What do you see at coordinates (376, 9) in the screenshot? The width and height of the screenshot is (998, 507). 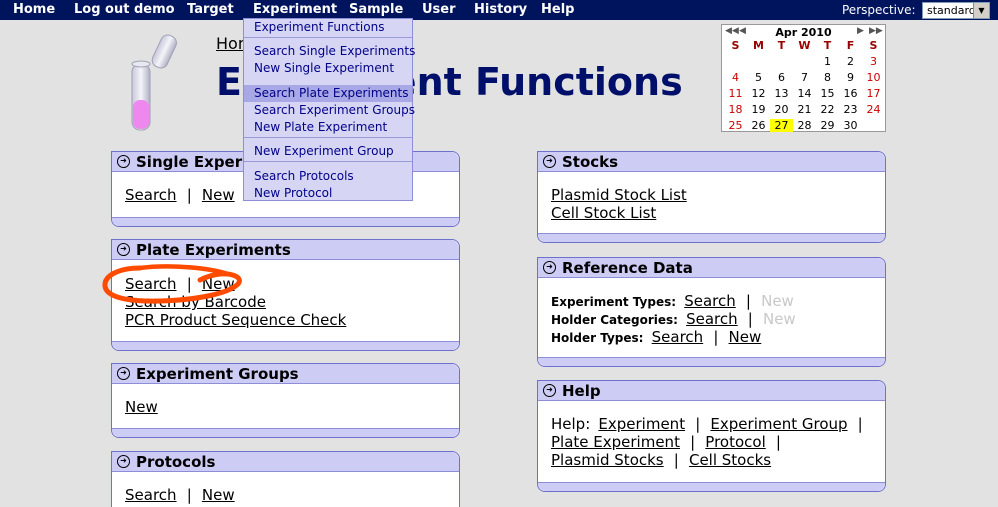 I see `nav-sample: Sample` at bounding box center [376, 9].